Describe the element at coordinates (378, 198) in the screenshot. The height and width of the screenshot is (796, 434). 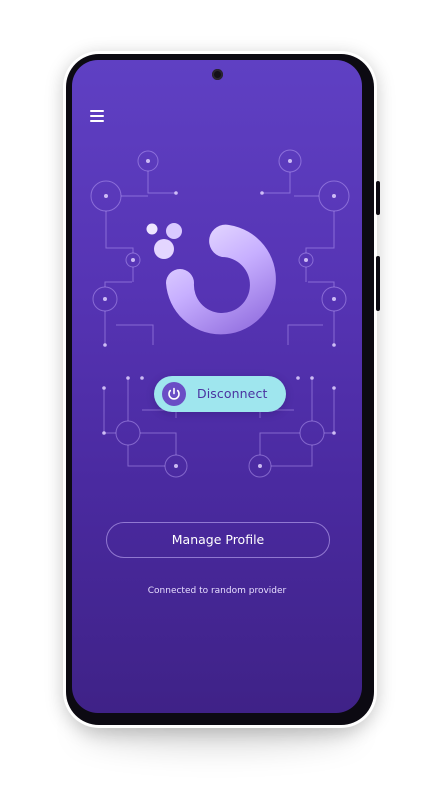
I see `volume-button` at that location.